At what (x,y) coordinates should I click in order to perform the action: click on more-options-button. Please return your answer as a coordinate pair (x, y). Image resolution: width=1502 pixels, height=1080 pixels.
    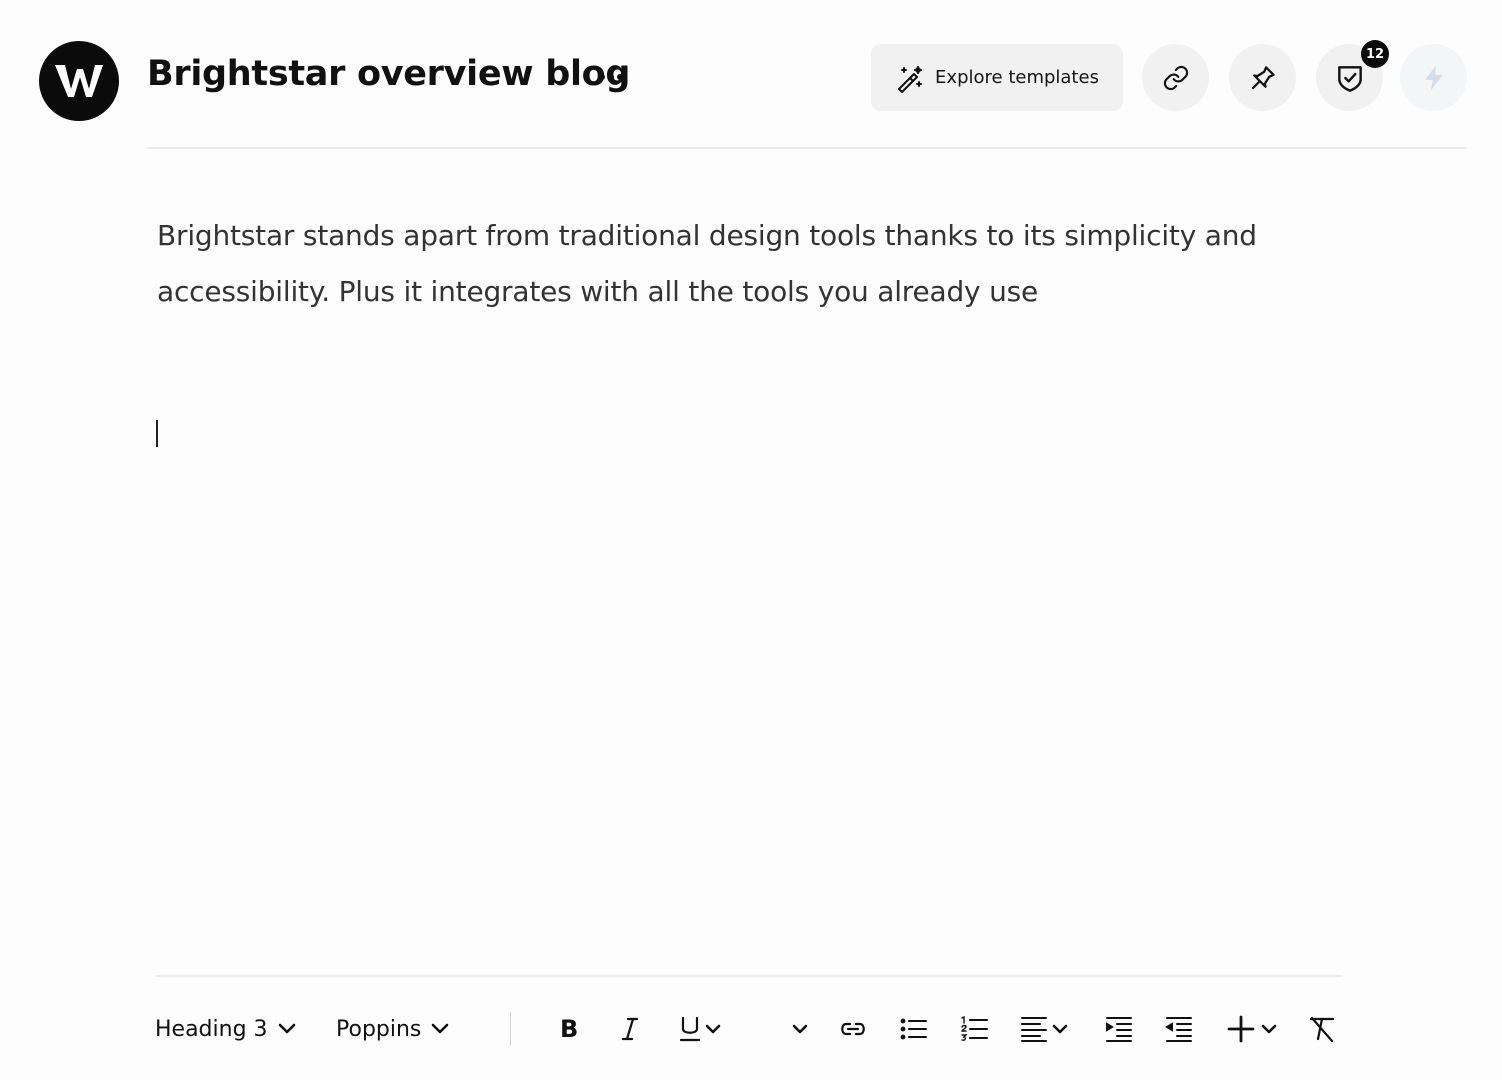
    Looking at the image, I should click on (611, 77).